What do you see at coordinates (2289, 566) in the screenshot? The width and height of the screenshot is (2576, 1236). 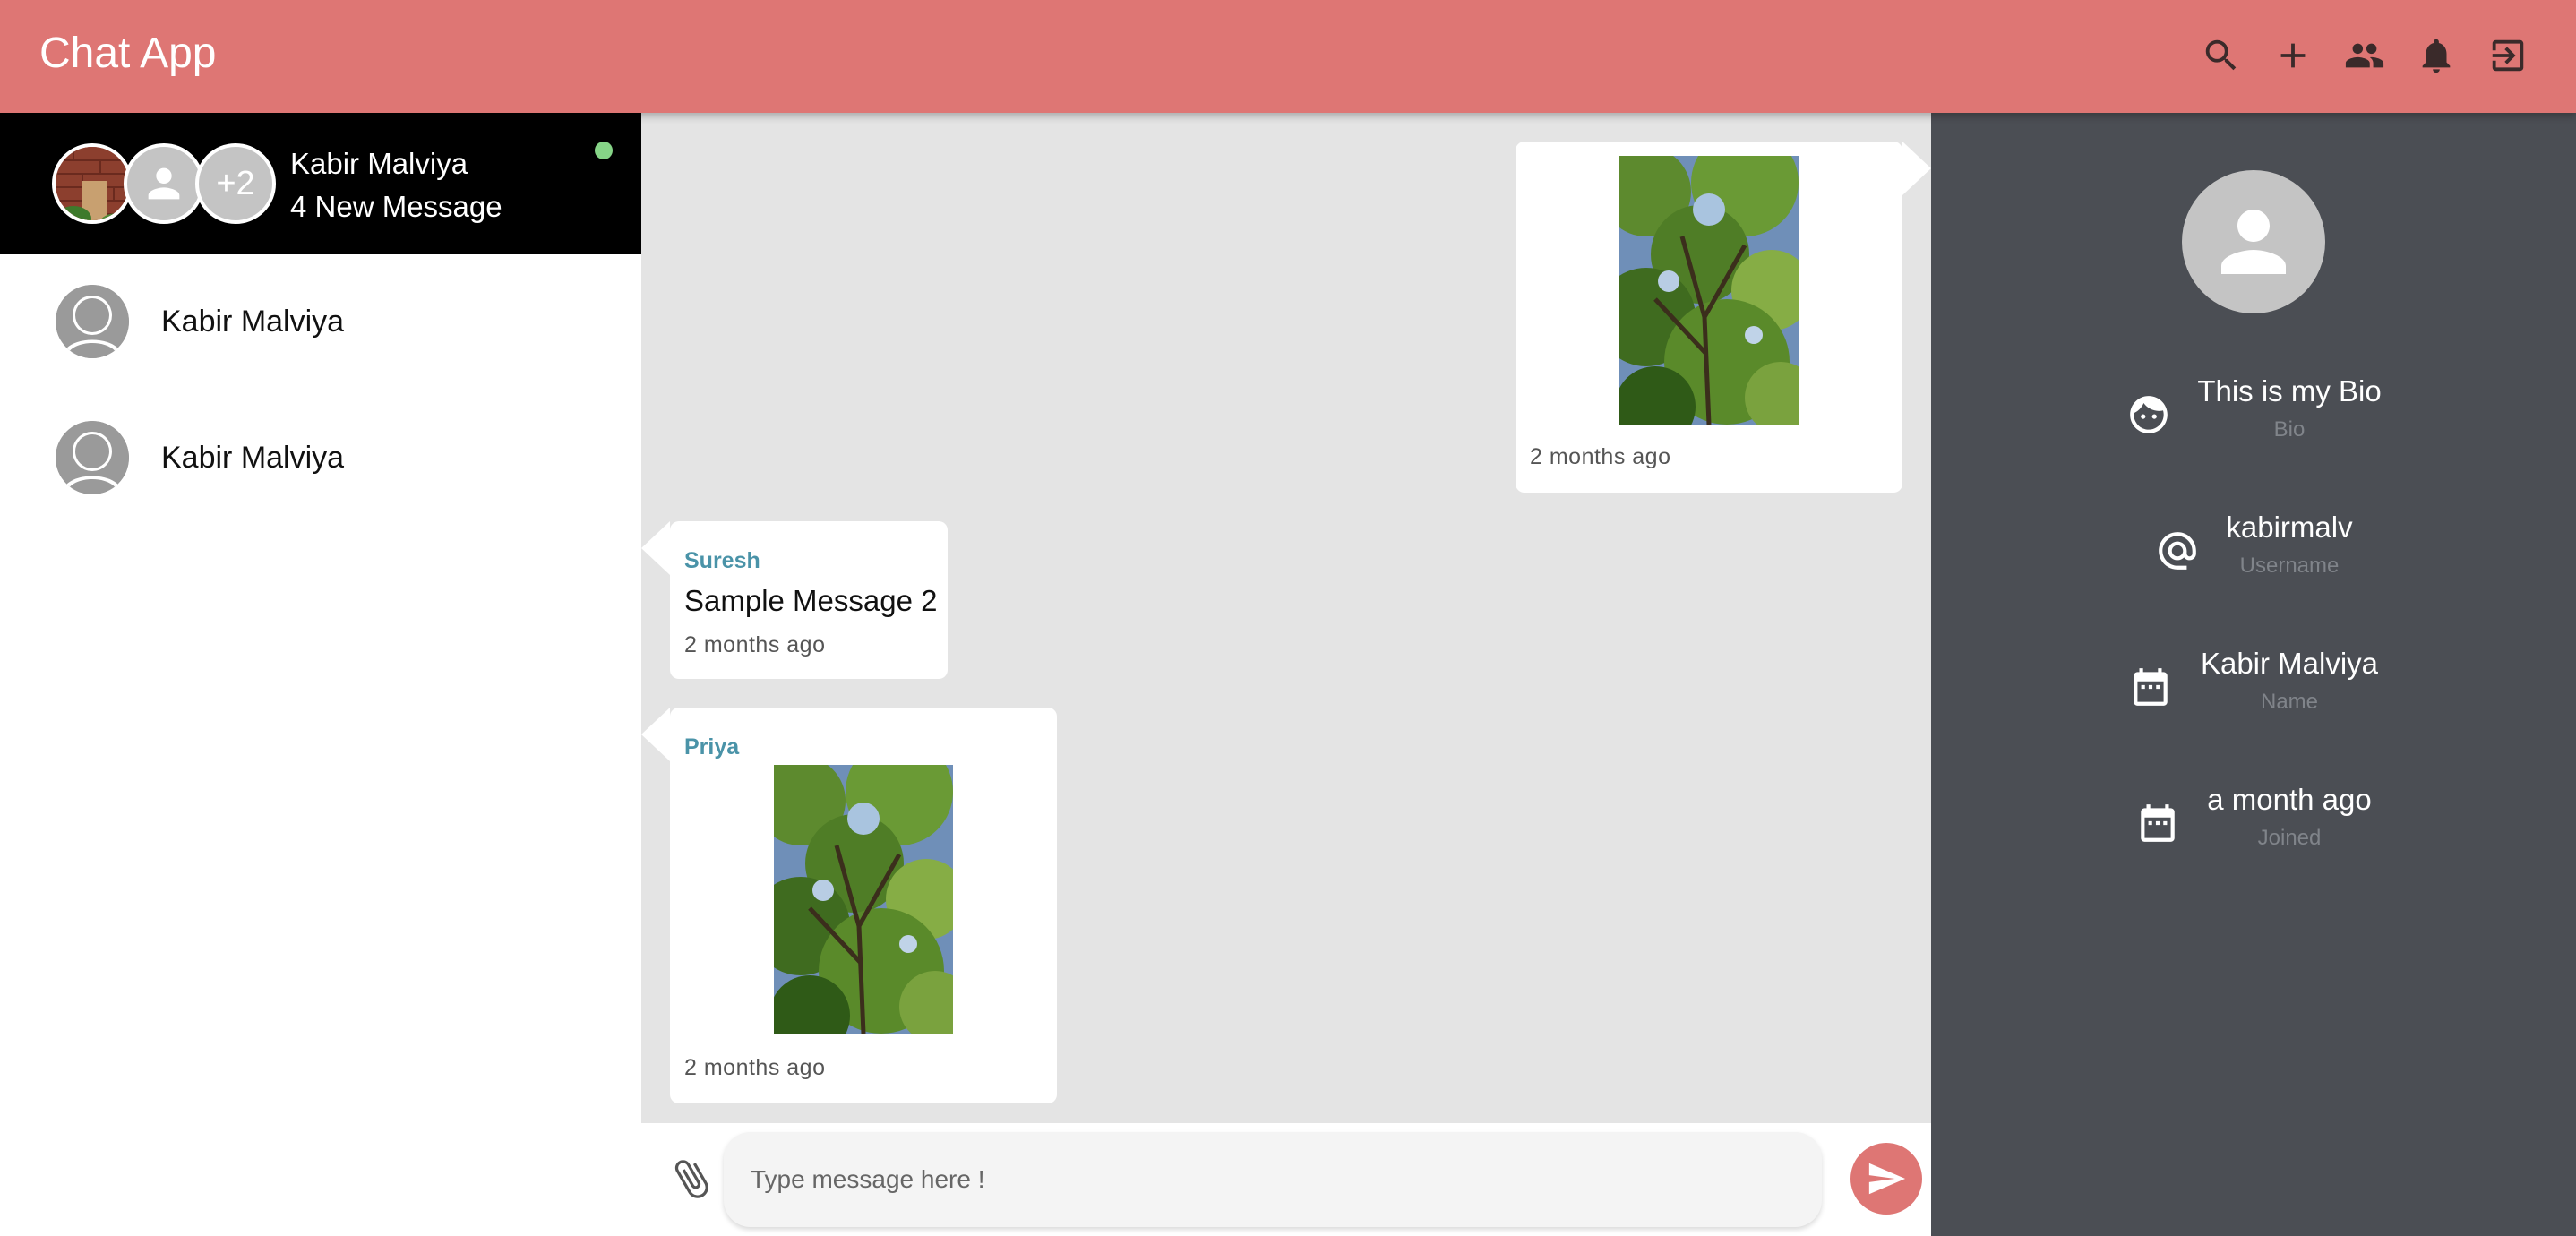 I see `username-label: Username` at bounding box center [2289, 566].